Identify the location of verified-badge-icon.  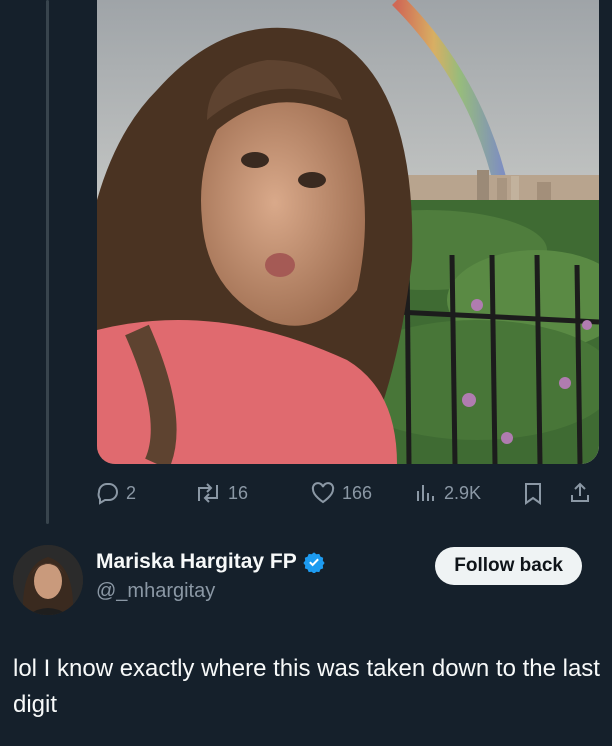
(314, 562).